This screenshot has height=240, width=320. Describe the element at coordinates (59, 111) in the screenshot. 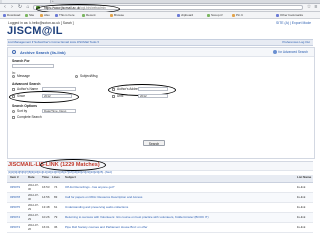

I see `sort-select: Date/Time, Desc.` at that location.